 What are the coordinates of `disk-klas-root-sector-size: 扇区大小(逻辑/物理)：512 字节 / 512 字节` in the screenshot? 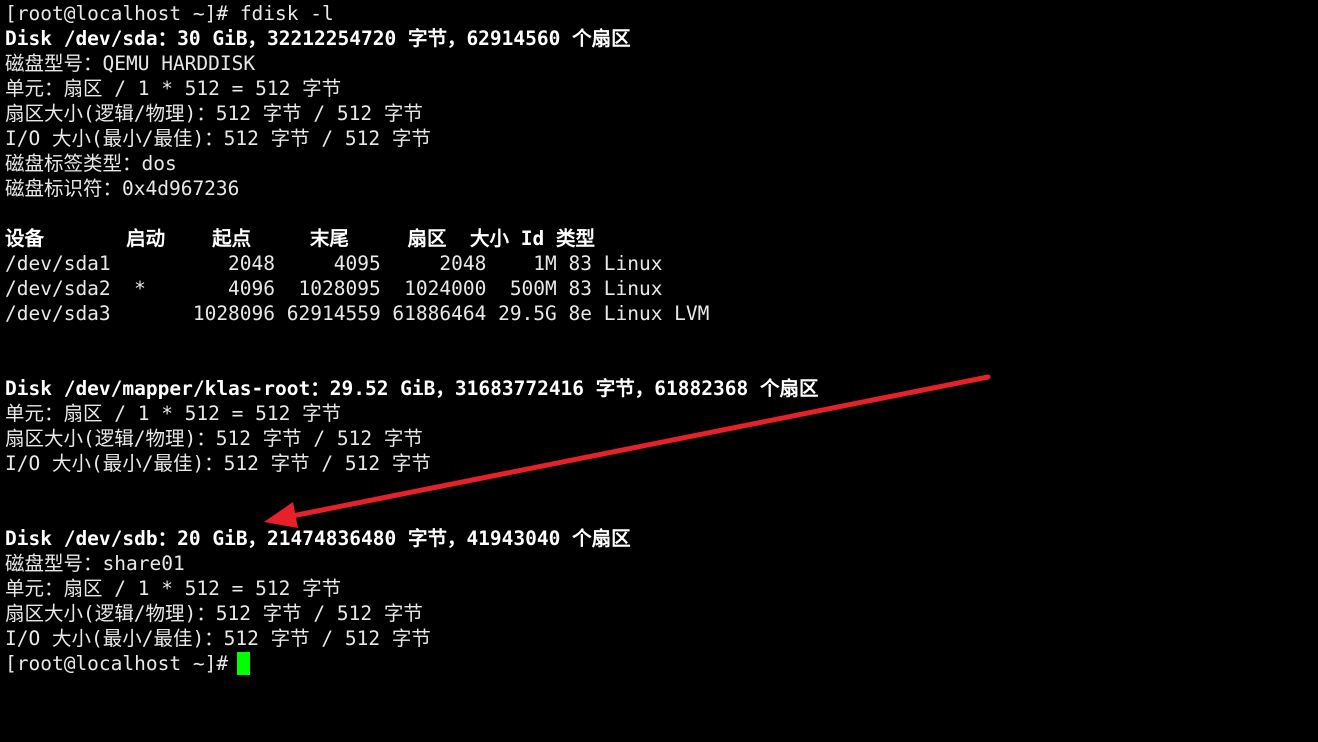 It's located at (214, 438).